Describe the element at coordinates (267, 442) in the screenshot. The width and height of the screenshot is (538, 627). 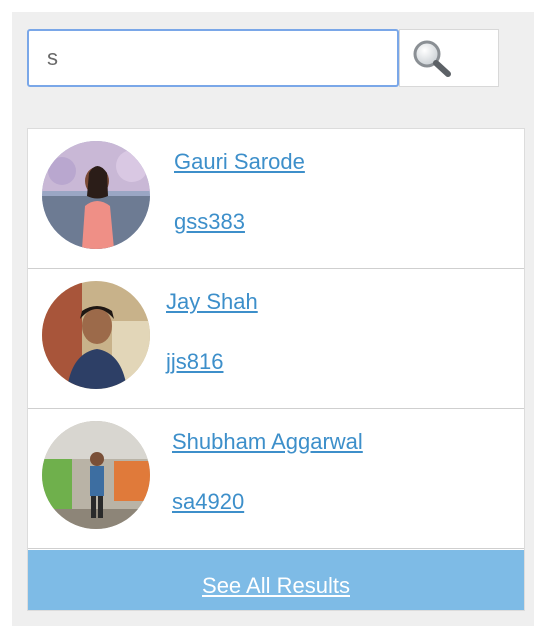
I see `result-name-link: Shubham Aggarwal` at that location.